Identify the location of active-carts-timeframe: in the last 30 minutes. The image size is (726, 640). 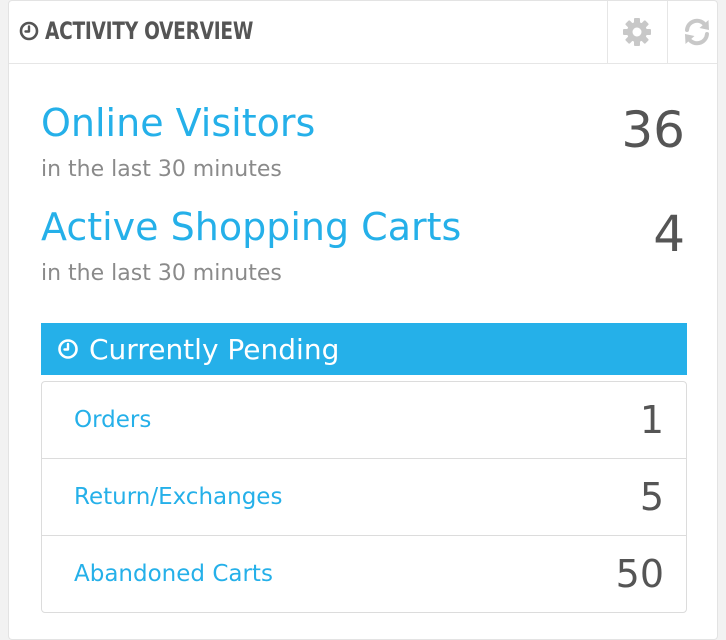
(161, 273).